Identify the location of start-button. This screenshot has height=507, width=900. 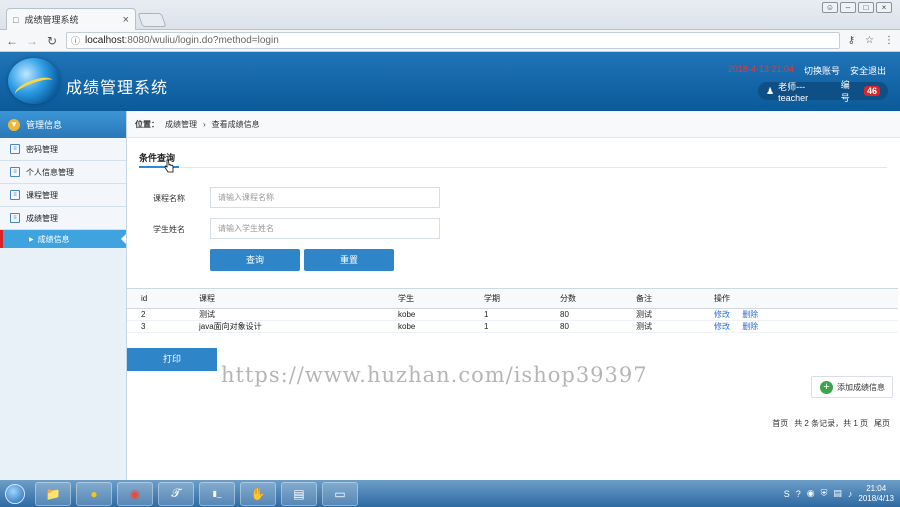
(15, 494).